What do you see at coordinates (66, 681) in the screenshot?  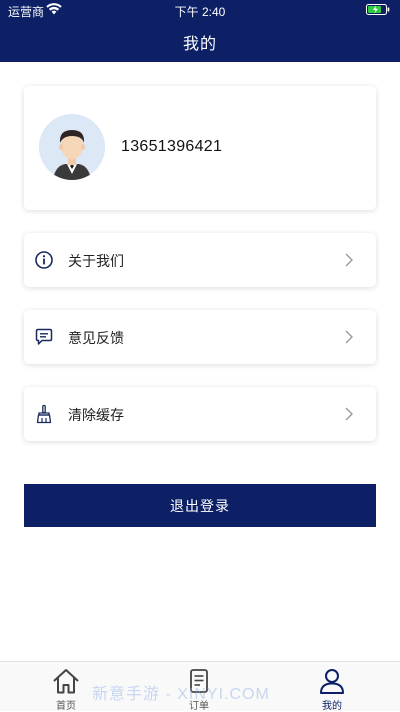 I see `home-icon` at bounding box center [66, 681].